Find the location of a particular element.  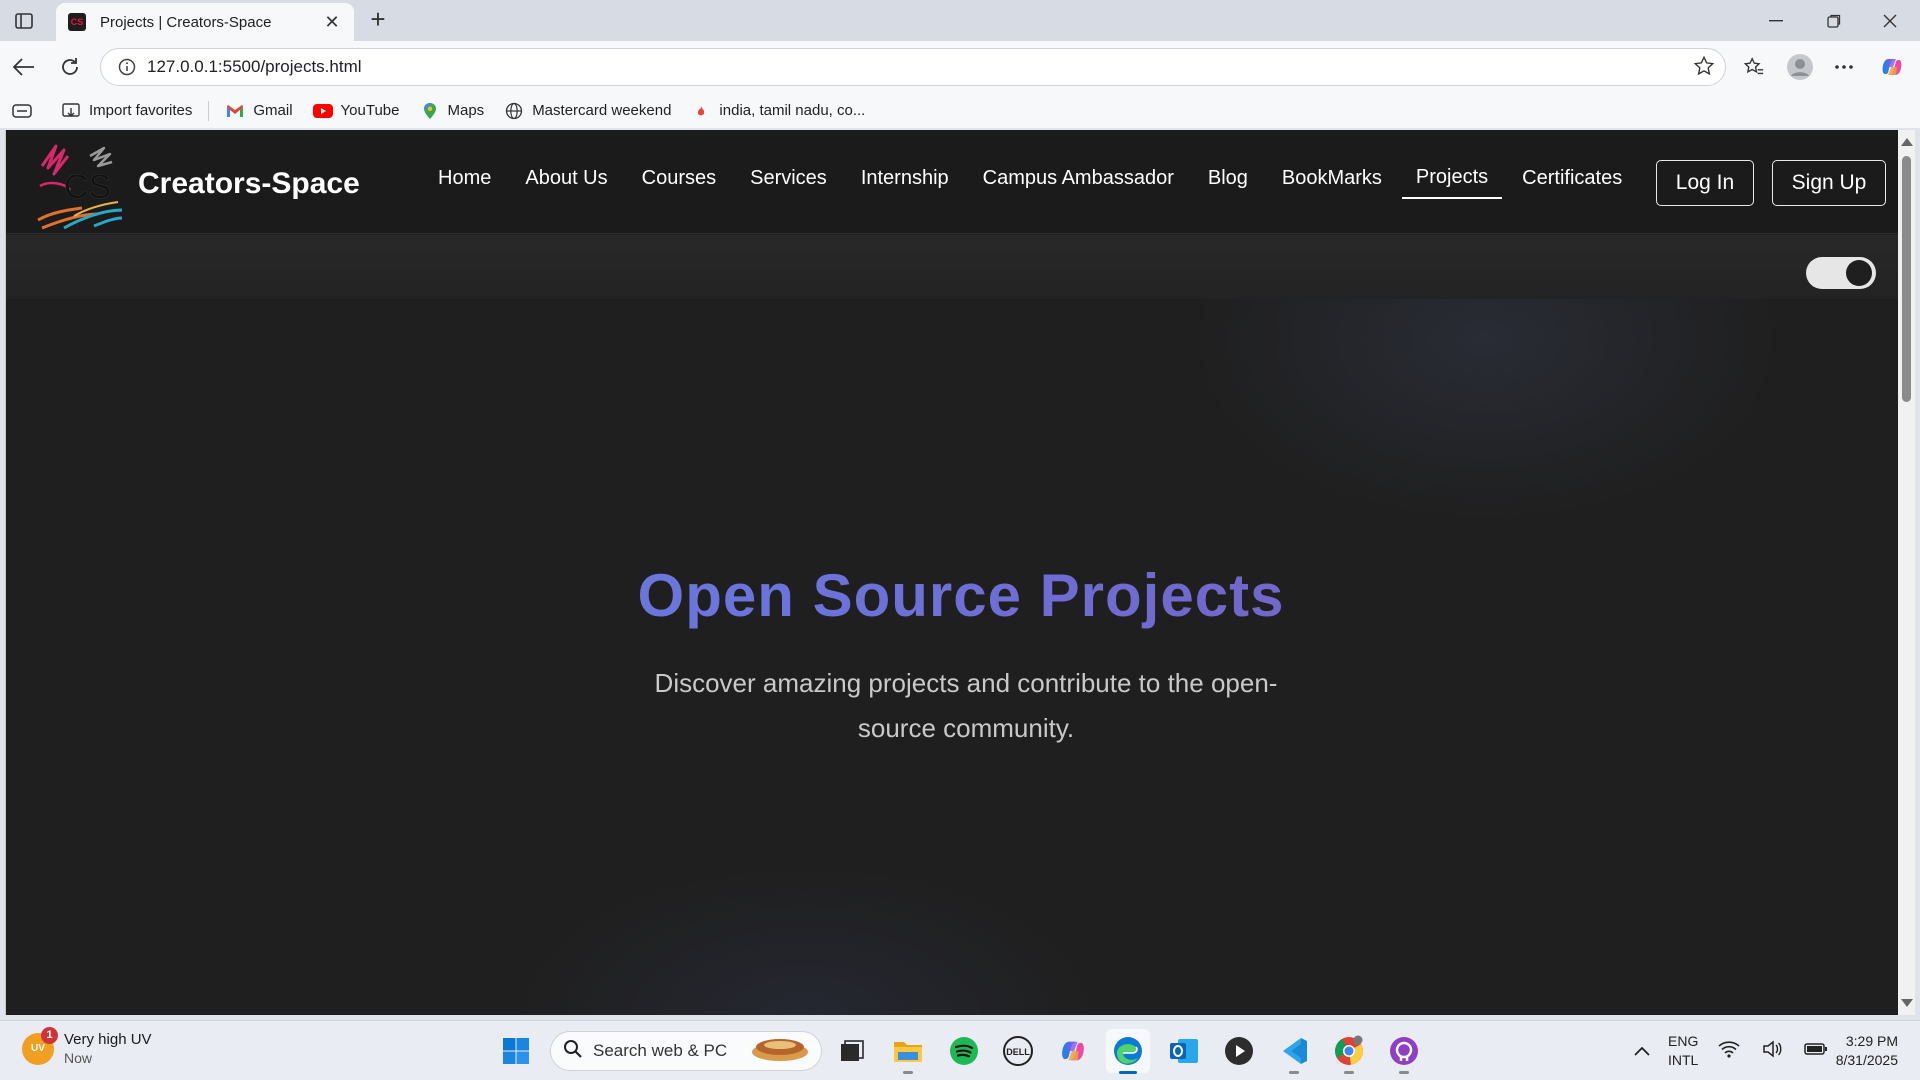

show-hidden-icons-icon is located at coordinates (1642, 1051).